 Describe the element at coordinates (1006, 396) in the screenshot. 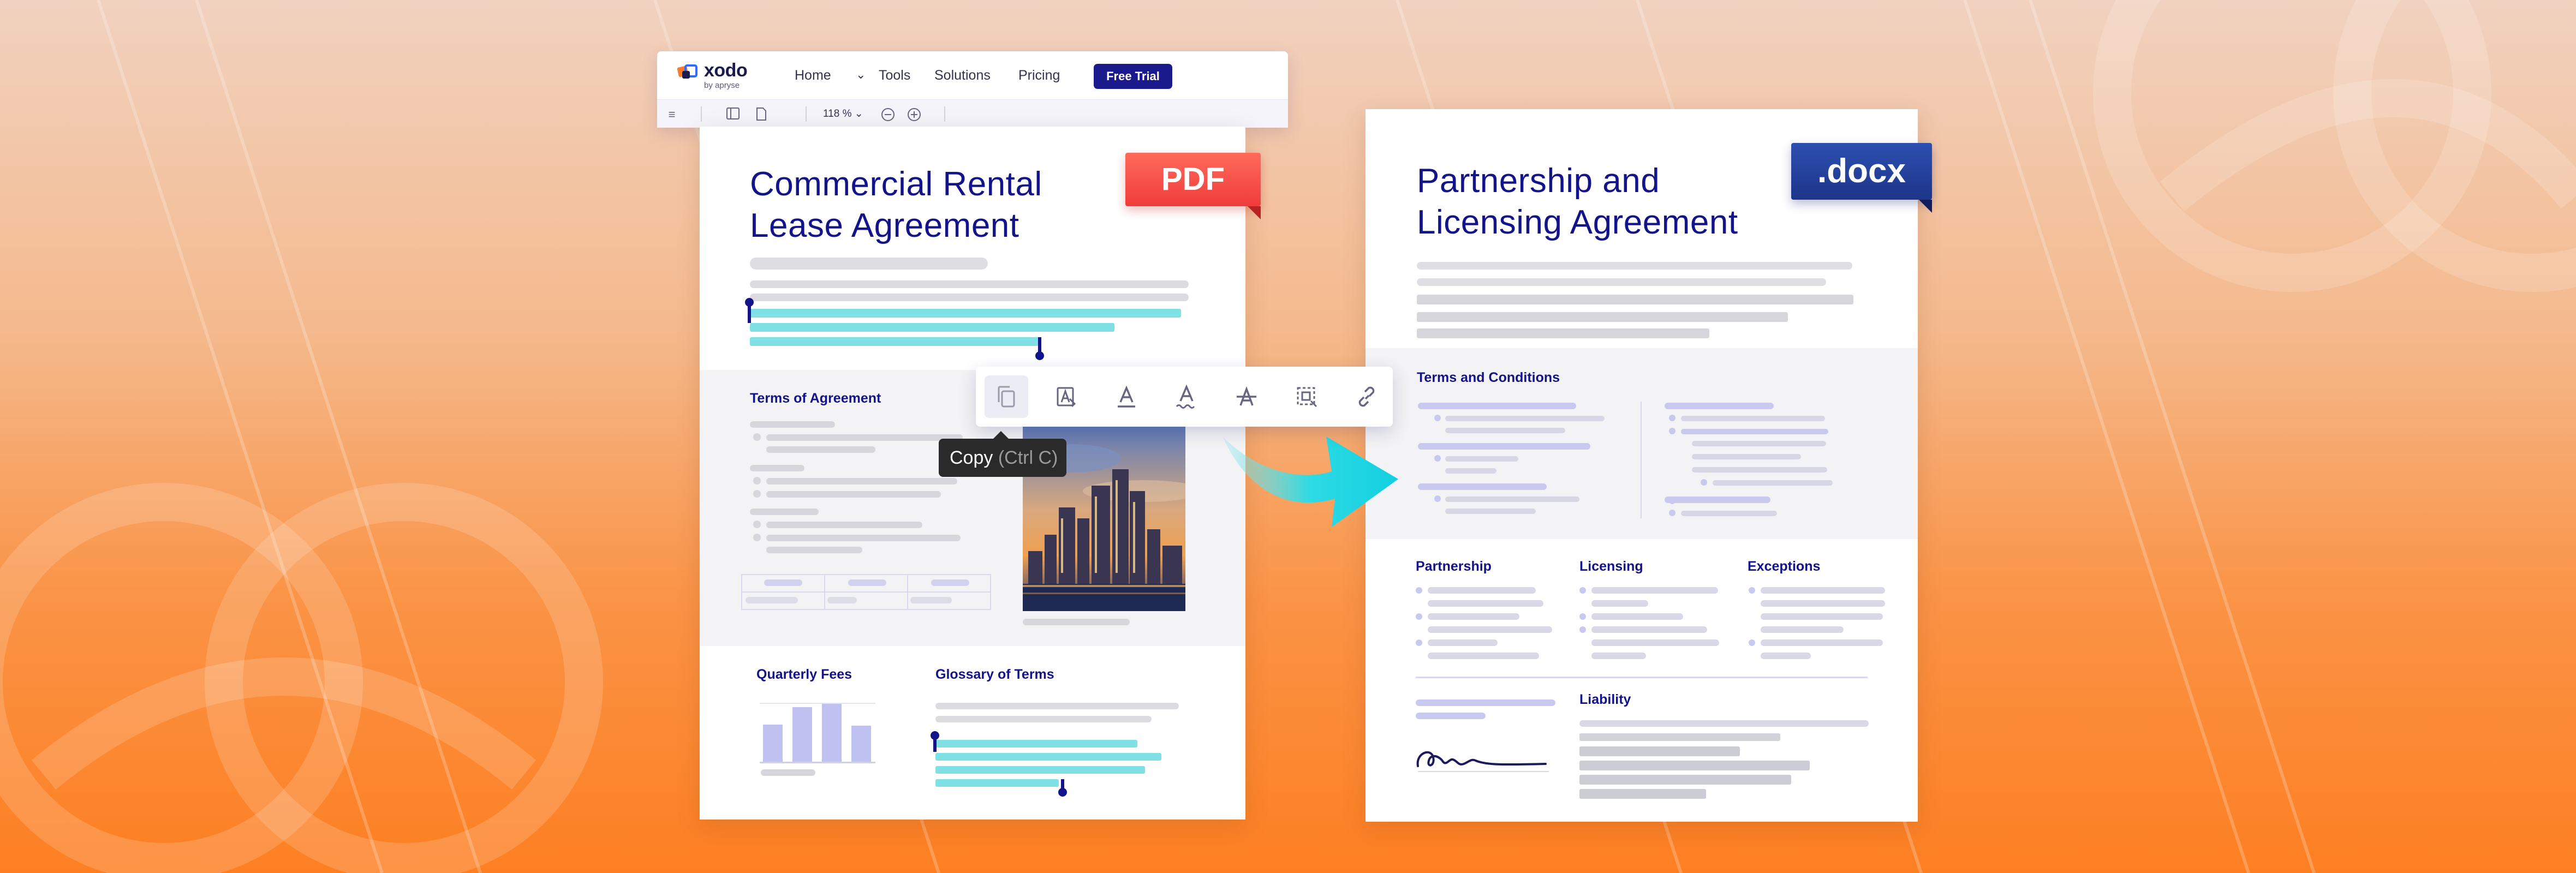

I see `copy-button` at that location.